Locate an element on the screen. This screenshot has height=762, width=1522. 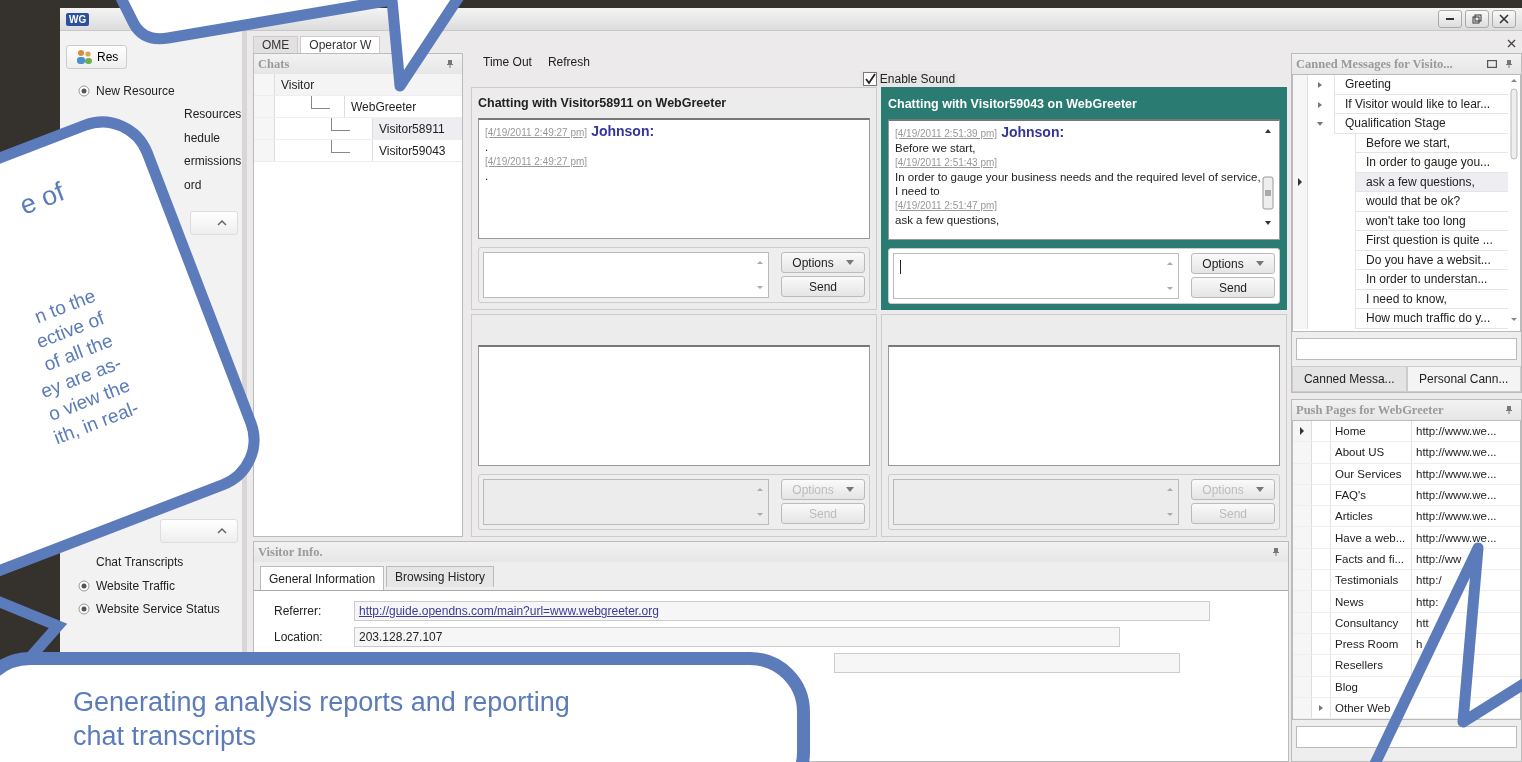
page-name-cell: About US is located at coordinates (1370, 452).